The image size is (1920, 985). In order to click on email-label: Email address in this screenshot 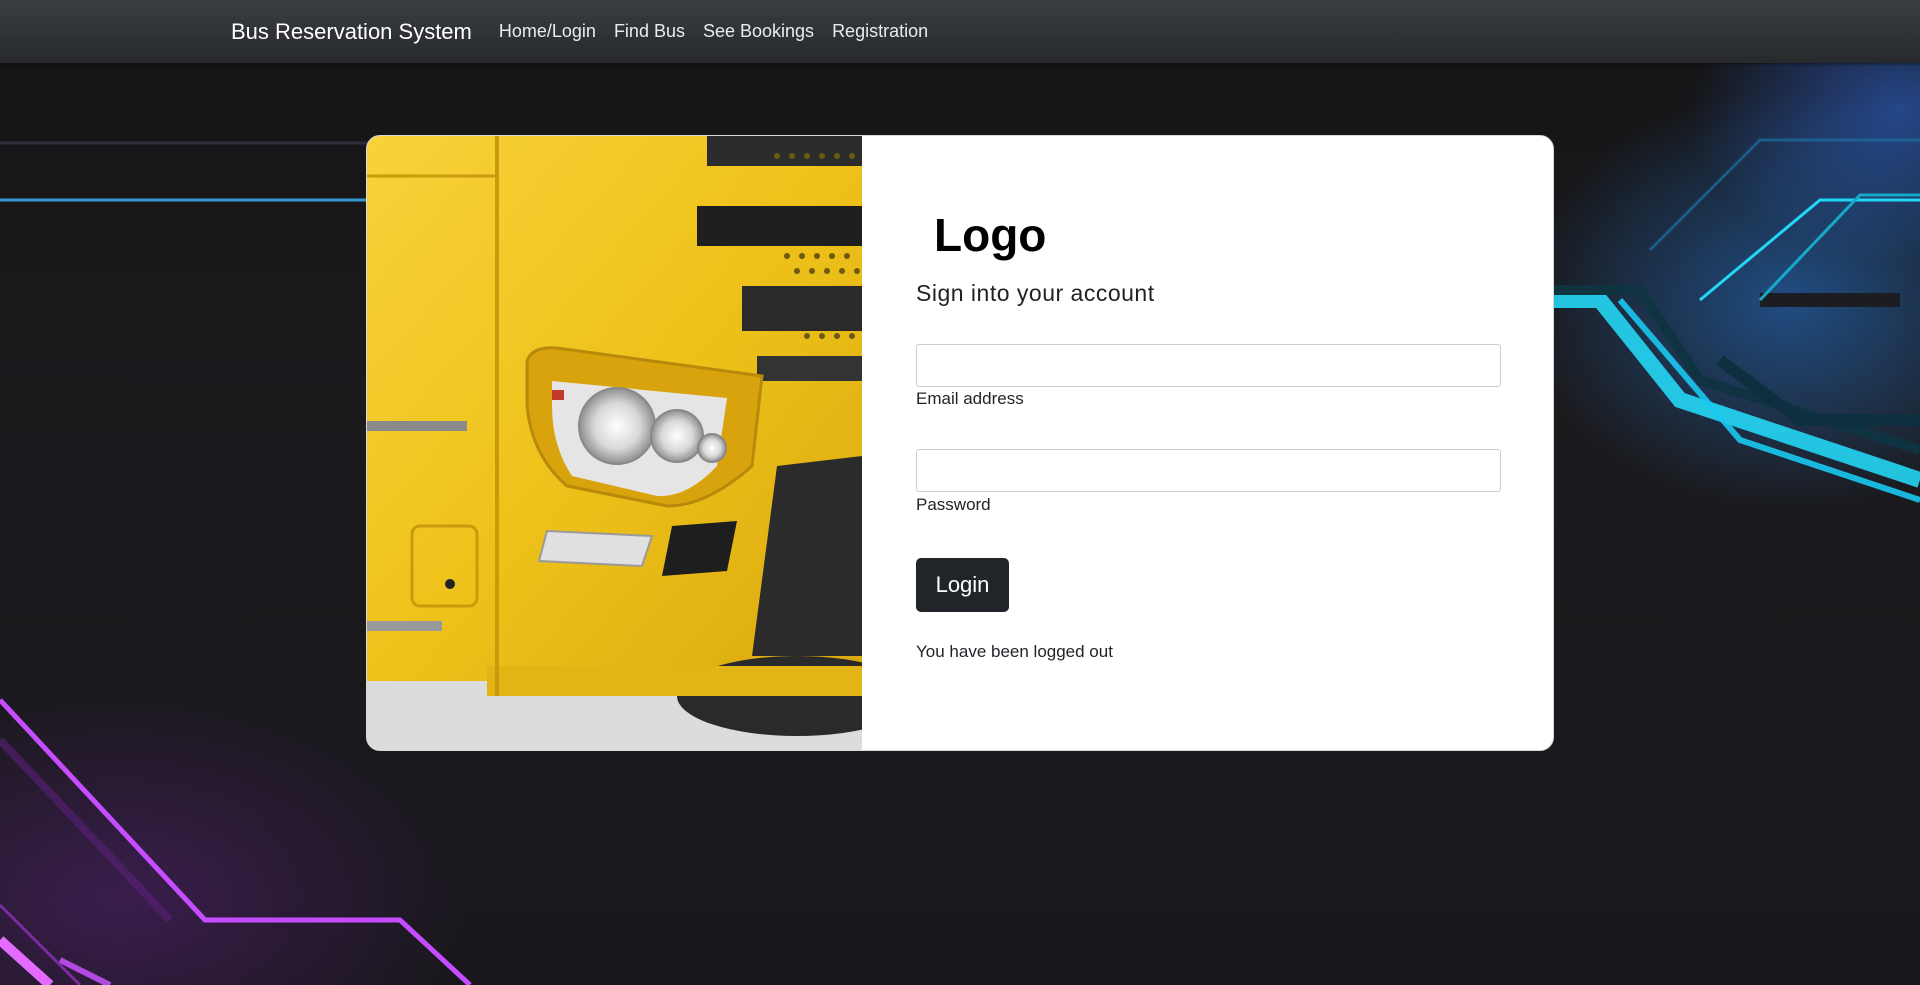, I will do `click(970, 398)`.